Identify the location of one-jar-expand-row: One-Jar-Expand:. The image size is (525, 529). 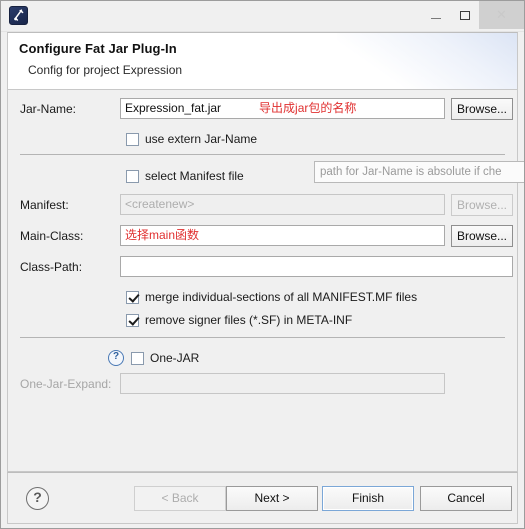
(262, 385).